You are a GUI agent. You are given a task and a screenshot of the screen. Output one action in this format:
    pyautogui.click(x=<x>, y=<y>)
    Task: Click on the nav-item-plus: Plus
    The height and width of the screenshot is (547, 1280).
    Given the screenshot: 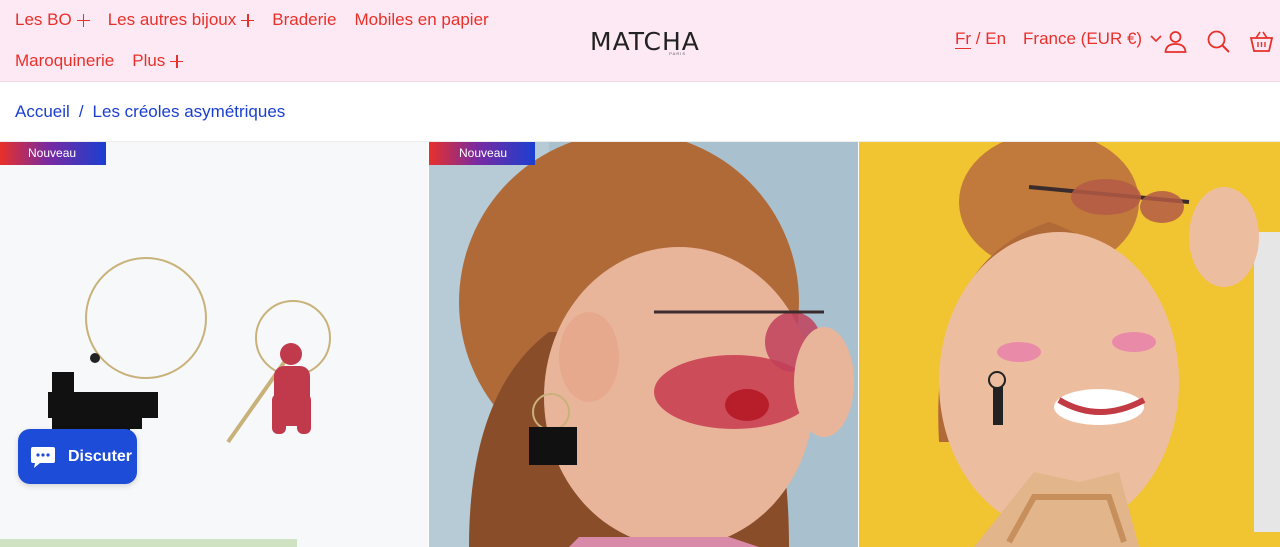 What is the action you would take?
    pyautogui.click(x=158, y=61)
    